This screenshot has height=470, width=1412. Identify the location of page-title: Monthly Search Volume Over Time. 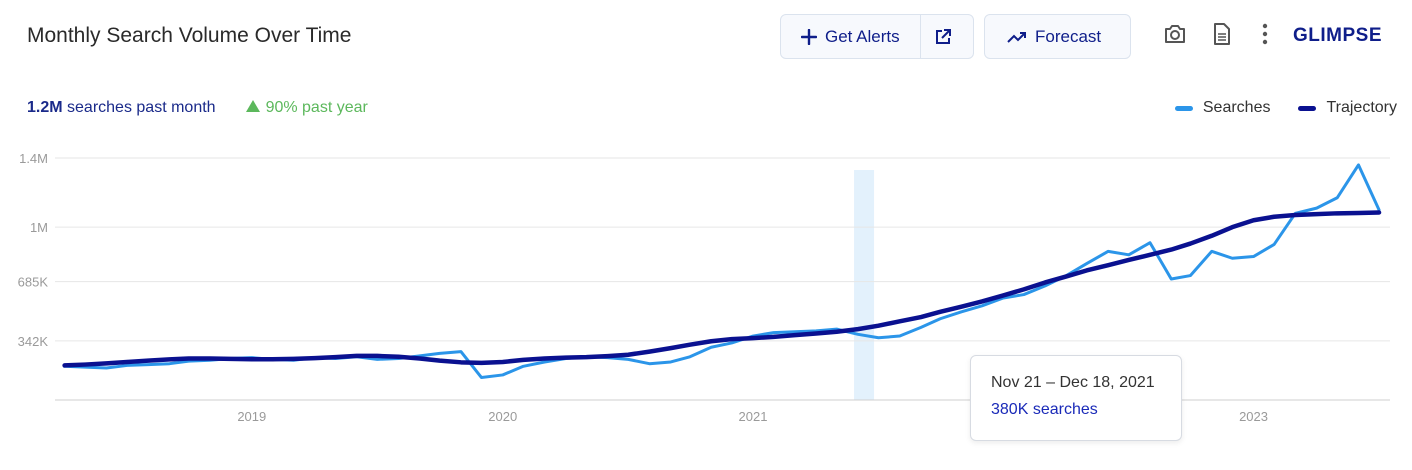
(189, 35).